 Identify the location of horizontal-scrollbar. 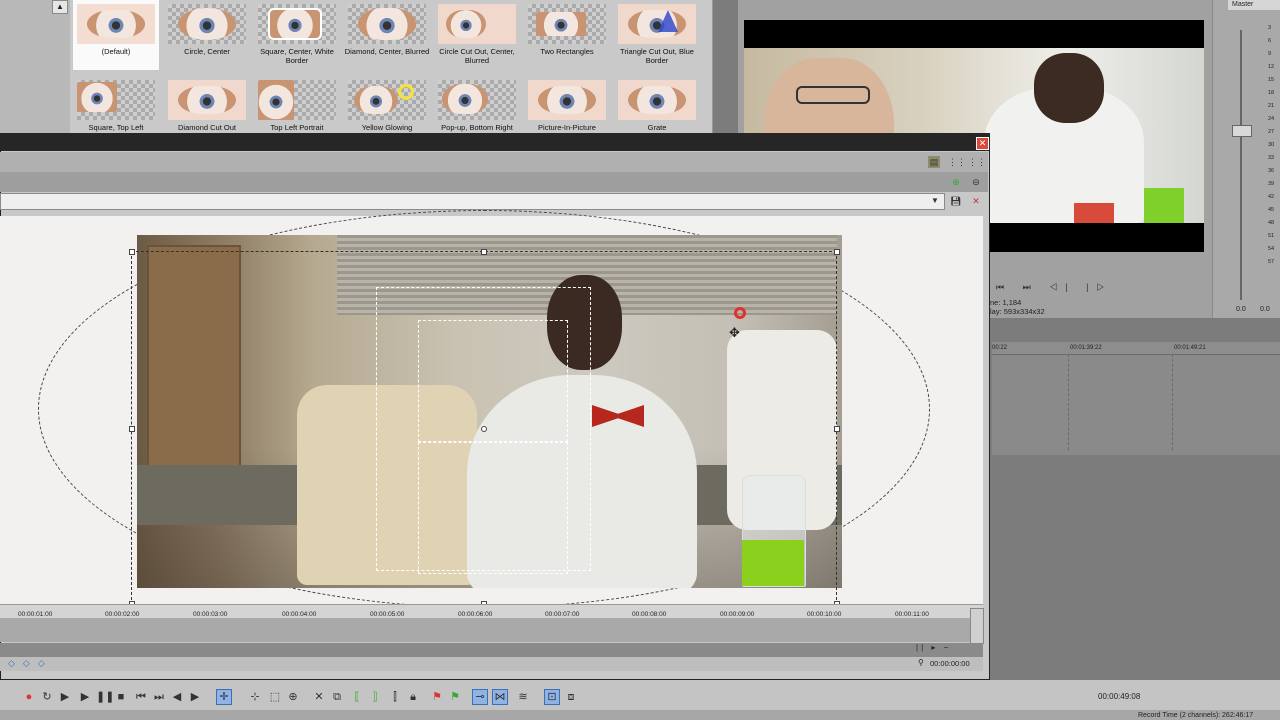
(491, 650).